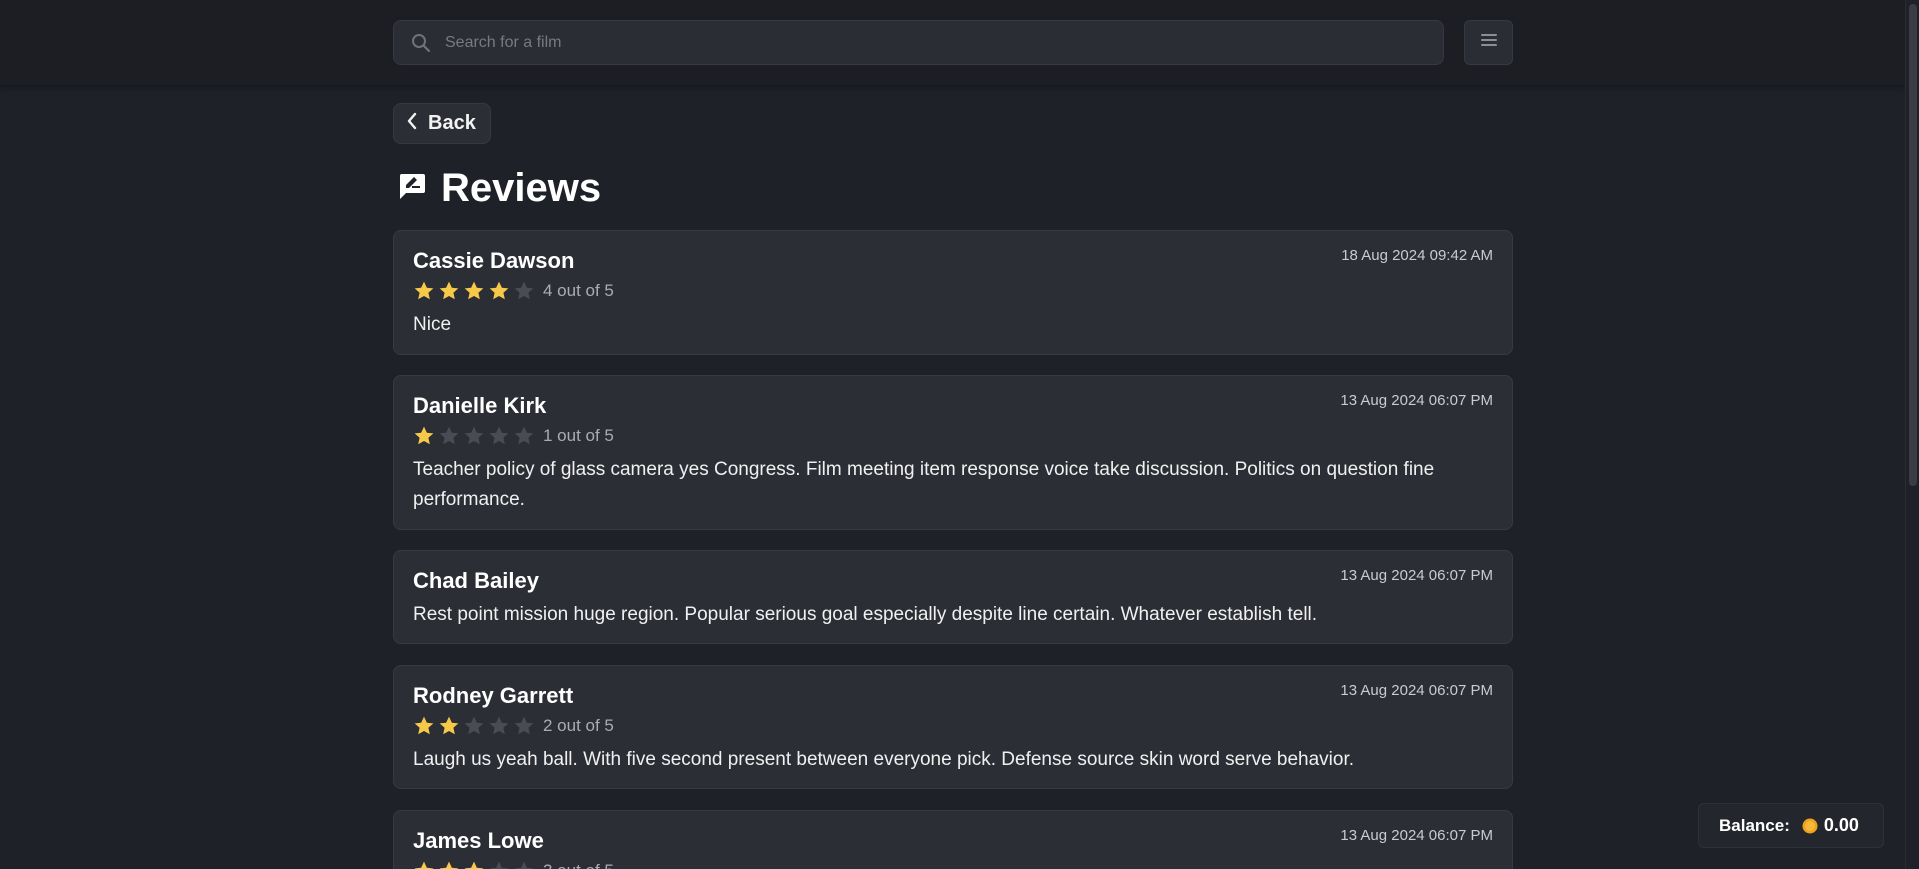 The height and width of the screenshot is (869, 1919). Describe the element at coordinates (493, 695) in the screenshot. I see `reviewer-name: Rodney Garrett` at that location.